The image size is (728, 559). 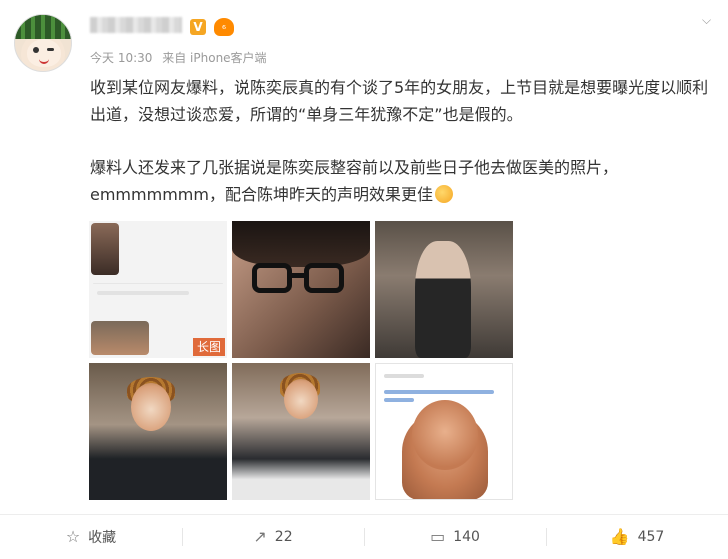 I want to click on comment-icon: ▭, so click(x=438, y=536).